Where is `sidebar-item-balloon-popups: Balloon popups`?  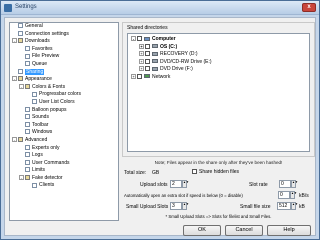
sidebar-item-balloon-popups: Balloon popups is located at coordinates (64, 111).